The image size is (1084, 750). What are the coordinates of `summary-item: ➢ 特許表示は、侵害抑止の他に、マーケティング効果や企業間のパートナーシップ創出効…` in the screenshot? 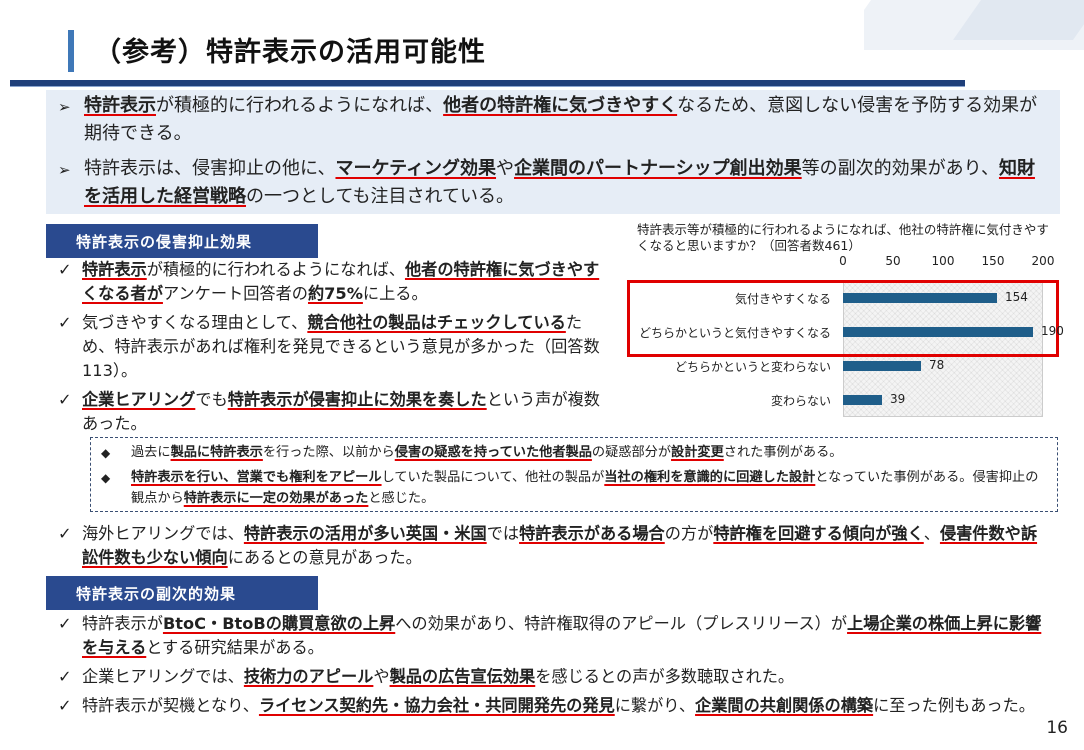 It's located at (551, 183).